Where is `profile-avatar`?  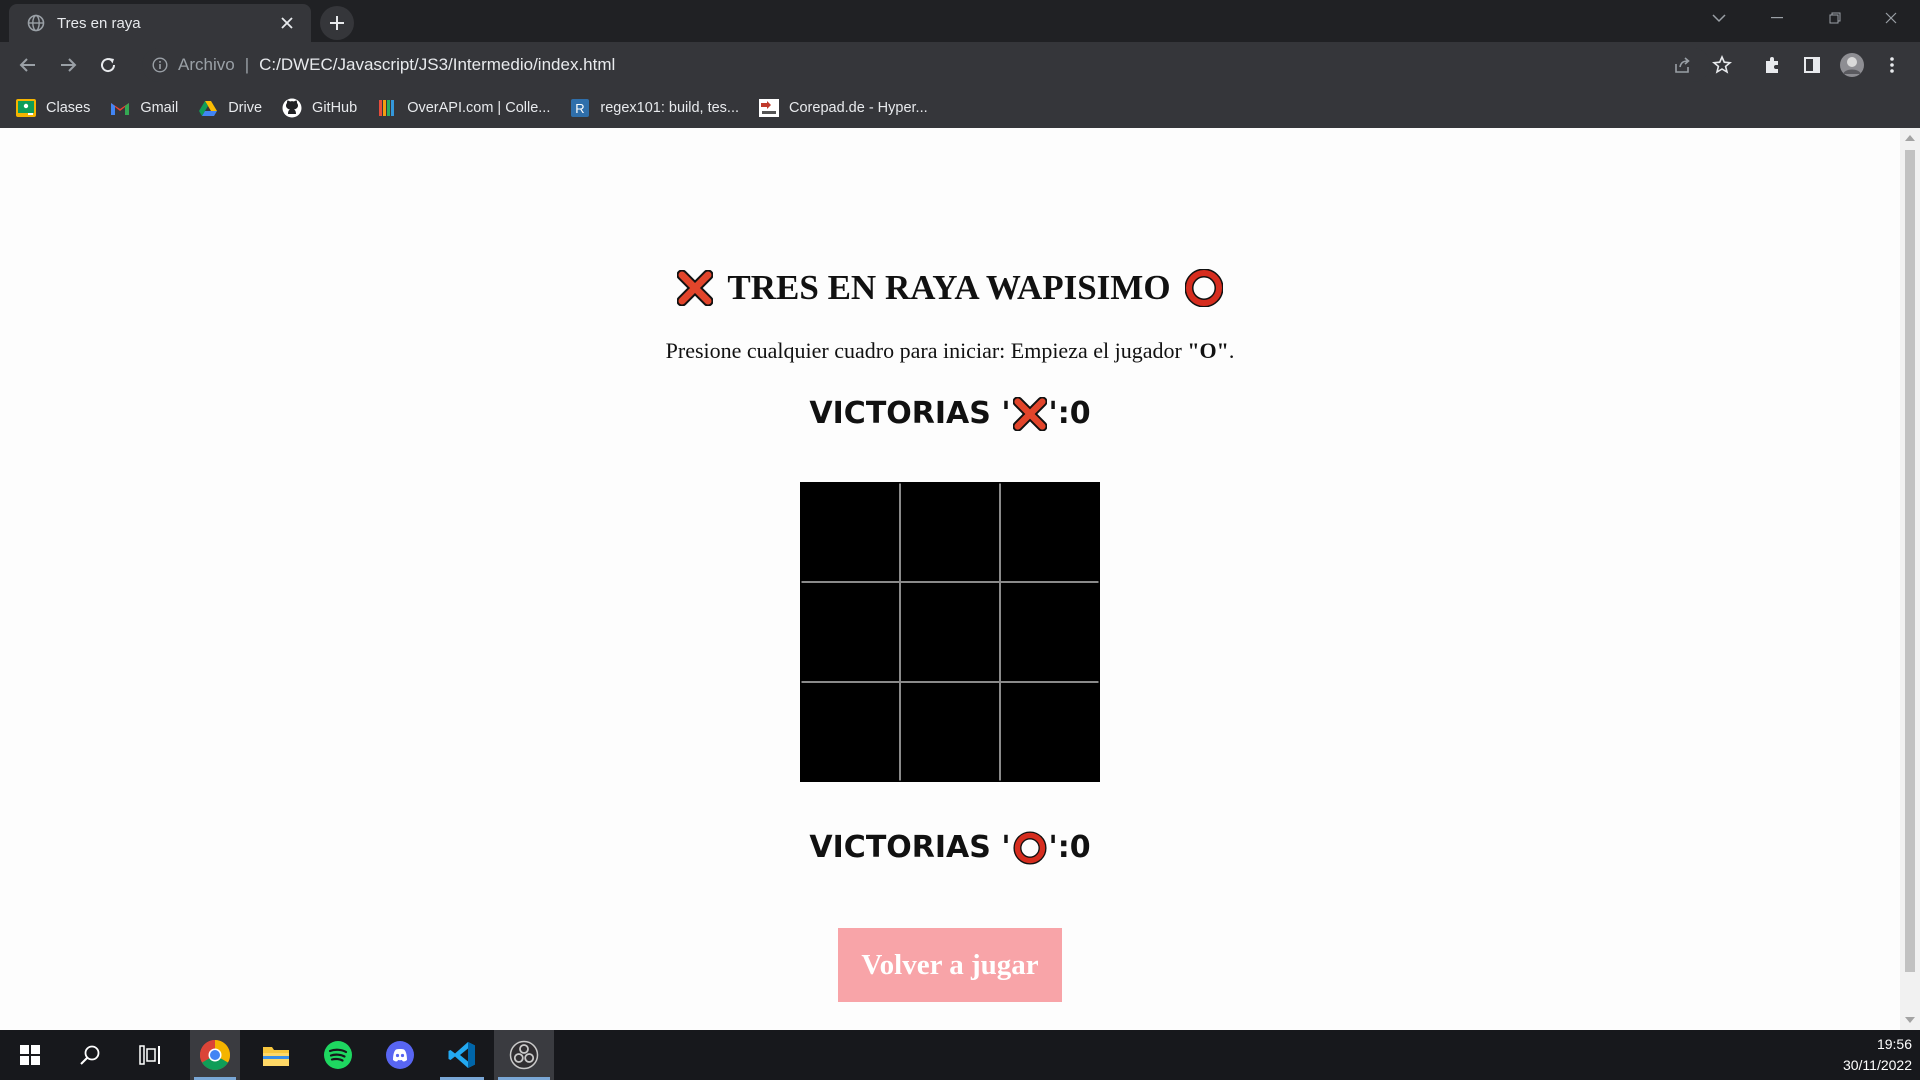
profile-avatar is located at coordinates (1852, 65).